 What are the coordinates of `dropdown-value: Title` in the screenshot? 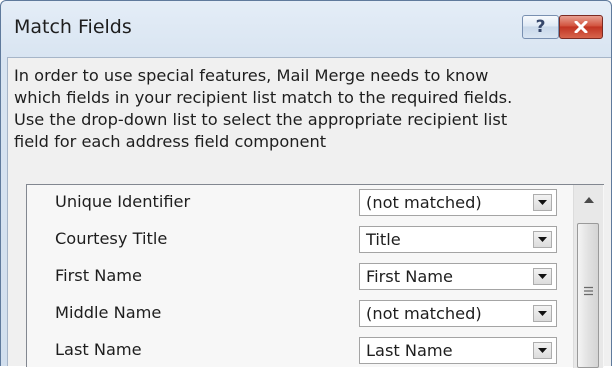 It's located at (383, 239).